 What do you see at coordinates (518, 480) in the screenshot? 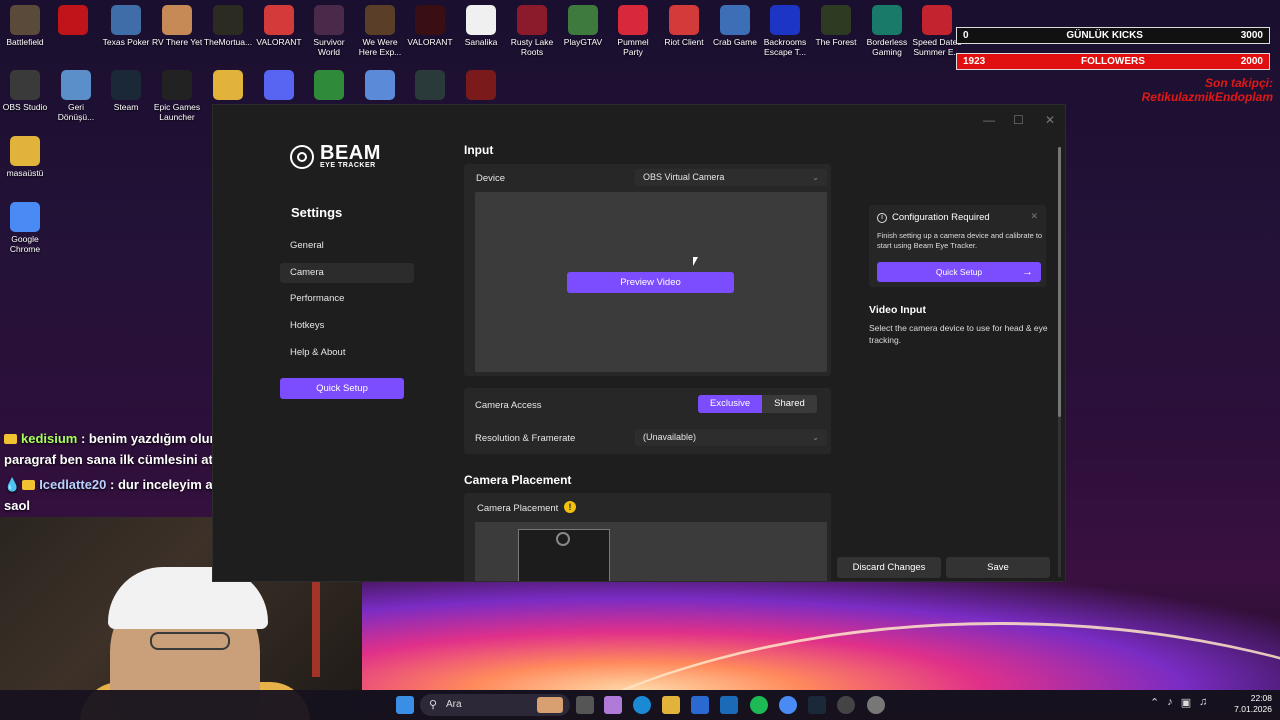
I see `placement-section-title: Camera Placement` at bounding box center [518, 480].